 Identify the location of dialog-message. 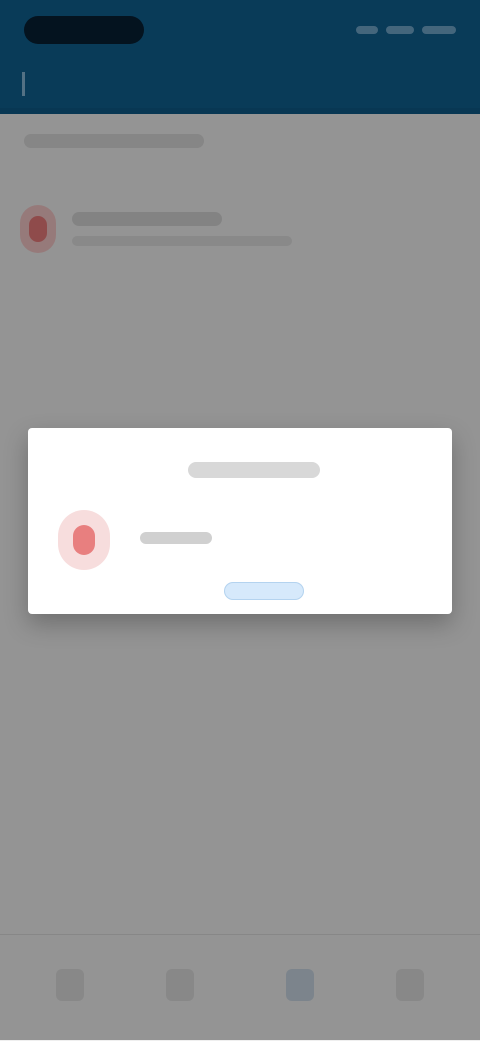
(176, 538).